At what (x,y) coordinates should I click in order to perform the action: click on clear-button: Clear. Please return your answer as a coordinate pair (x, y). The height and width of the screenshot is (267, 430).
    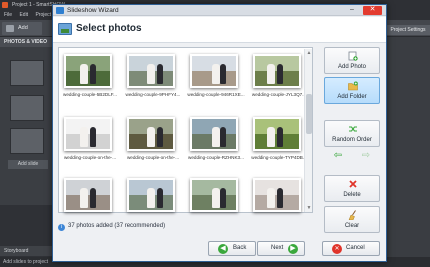
    Looking at the image, I should click on (352, 219).